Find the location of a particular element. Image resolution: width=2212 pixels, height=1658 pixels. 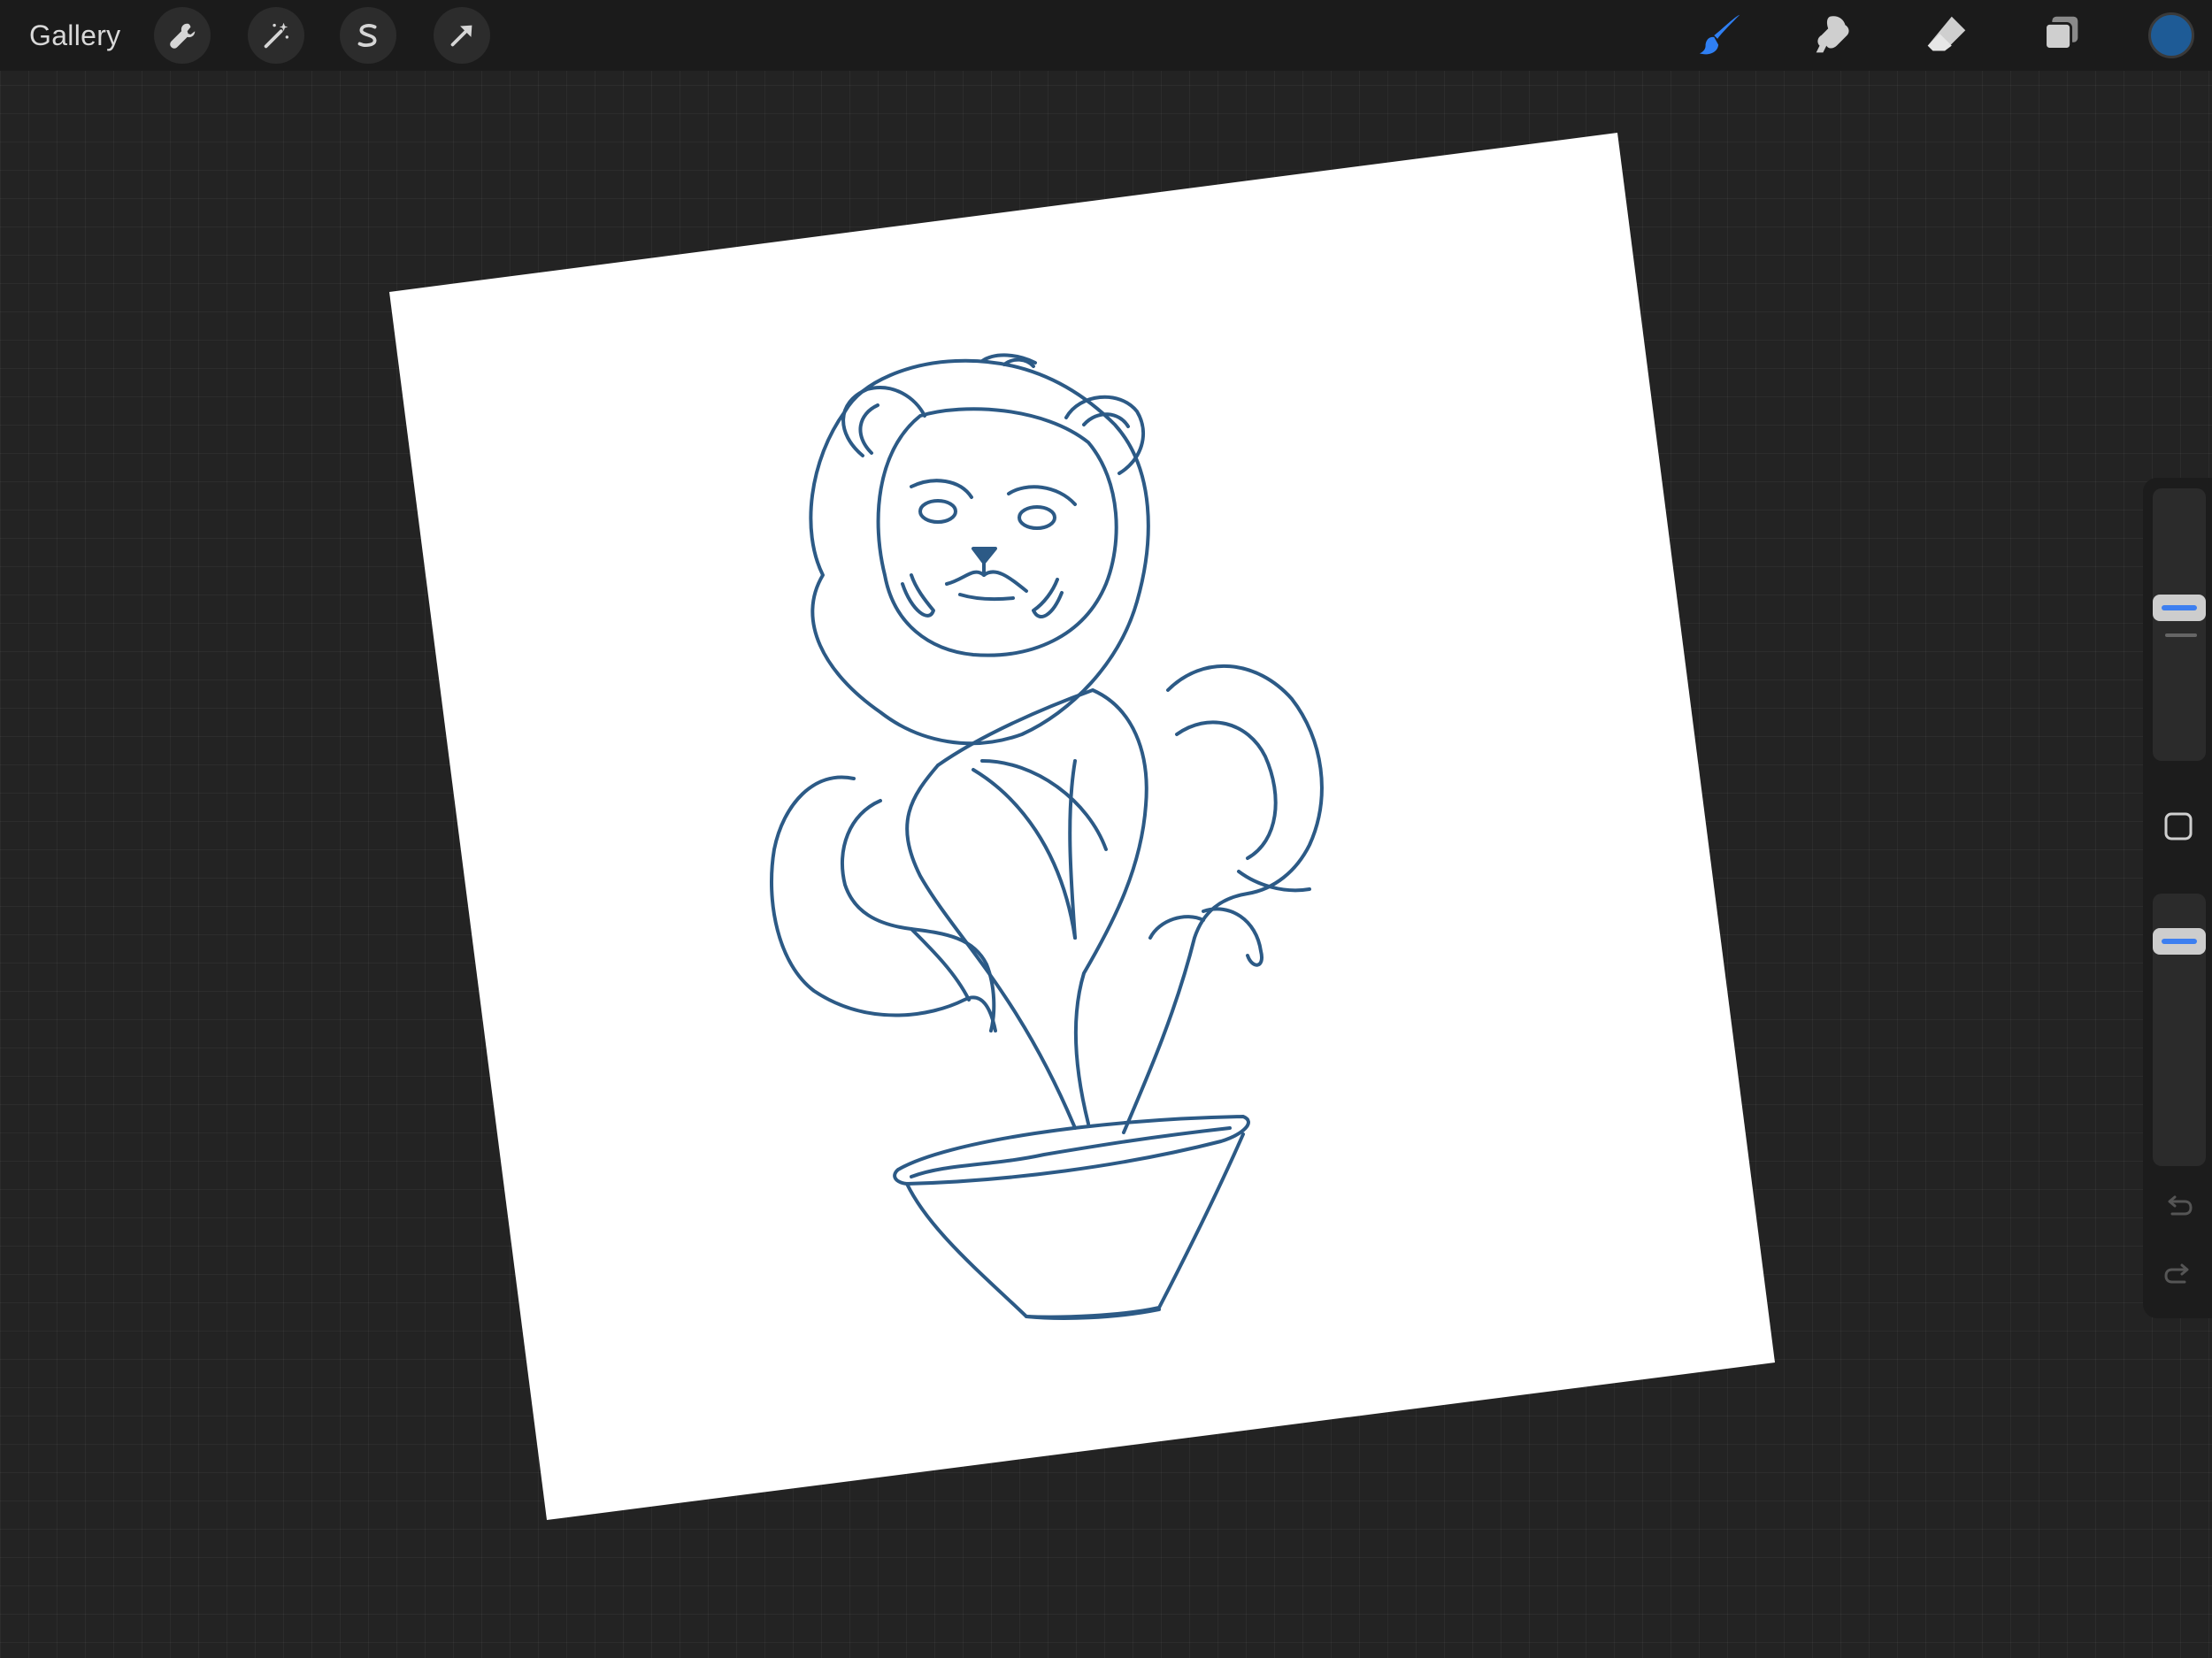

selection-button is located at coordinates (368, 35).